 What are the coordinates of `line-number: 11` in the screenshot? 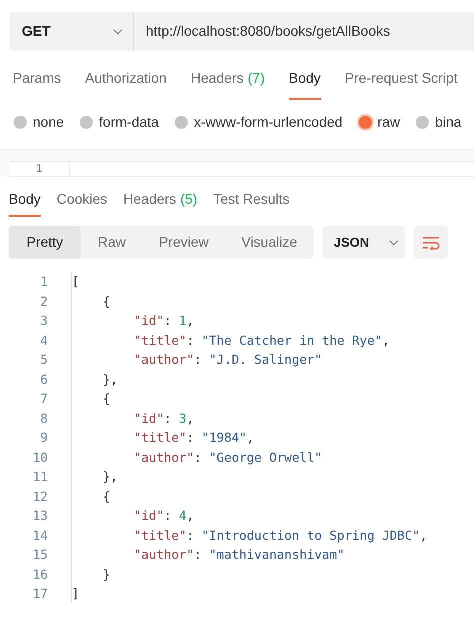 It's located at (40, 477).